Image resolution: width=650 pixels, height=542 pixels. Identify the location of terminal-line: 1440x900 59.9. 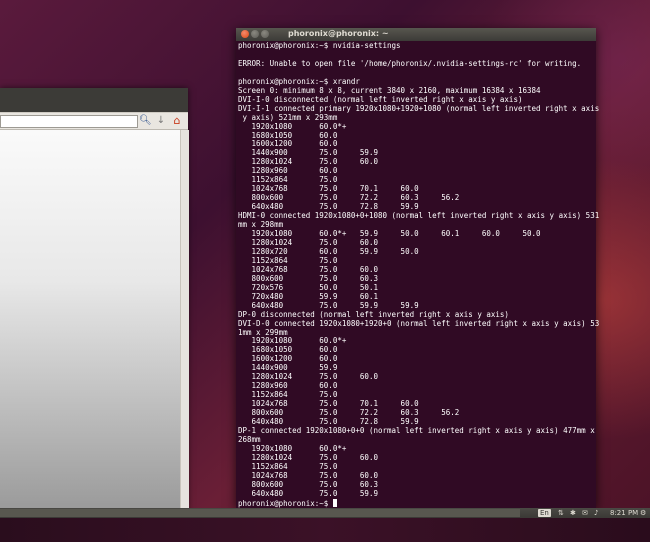
(294, 368).